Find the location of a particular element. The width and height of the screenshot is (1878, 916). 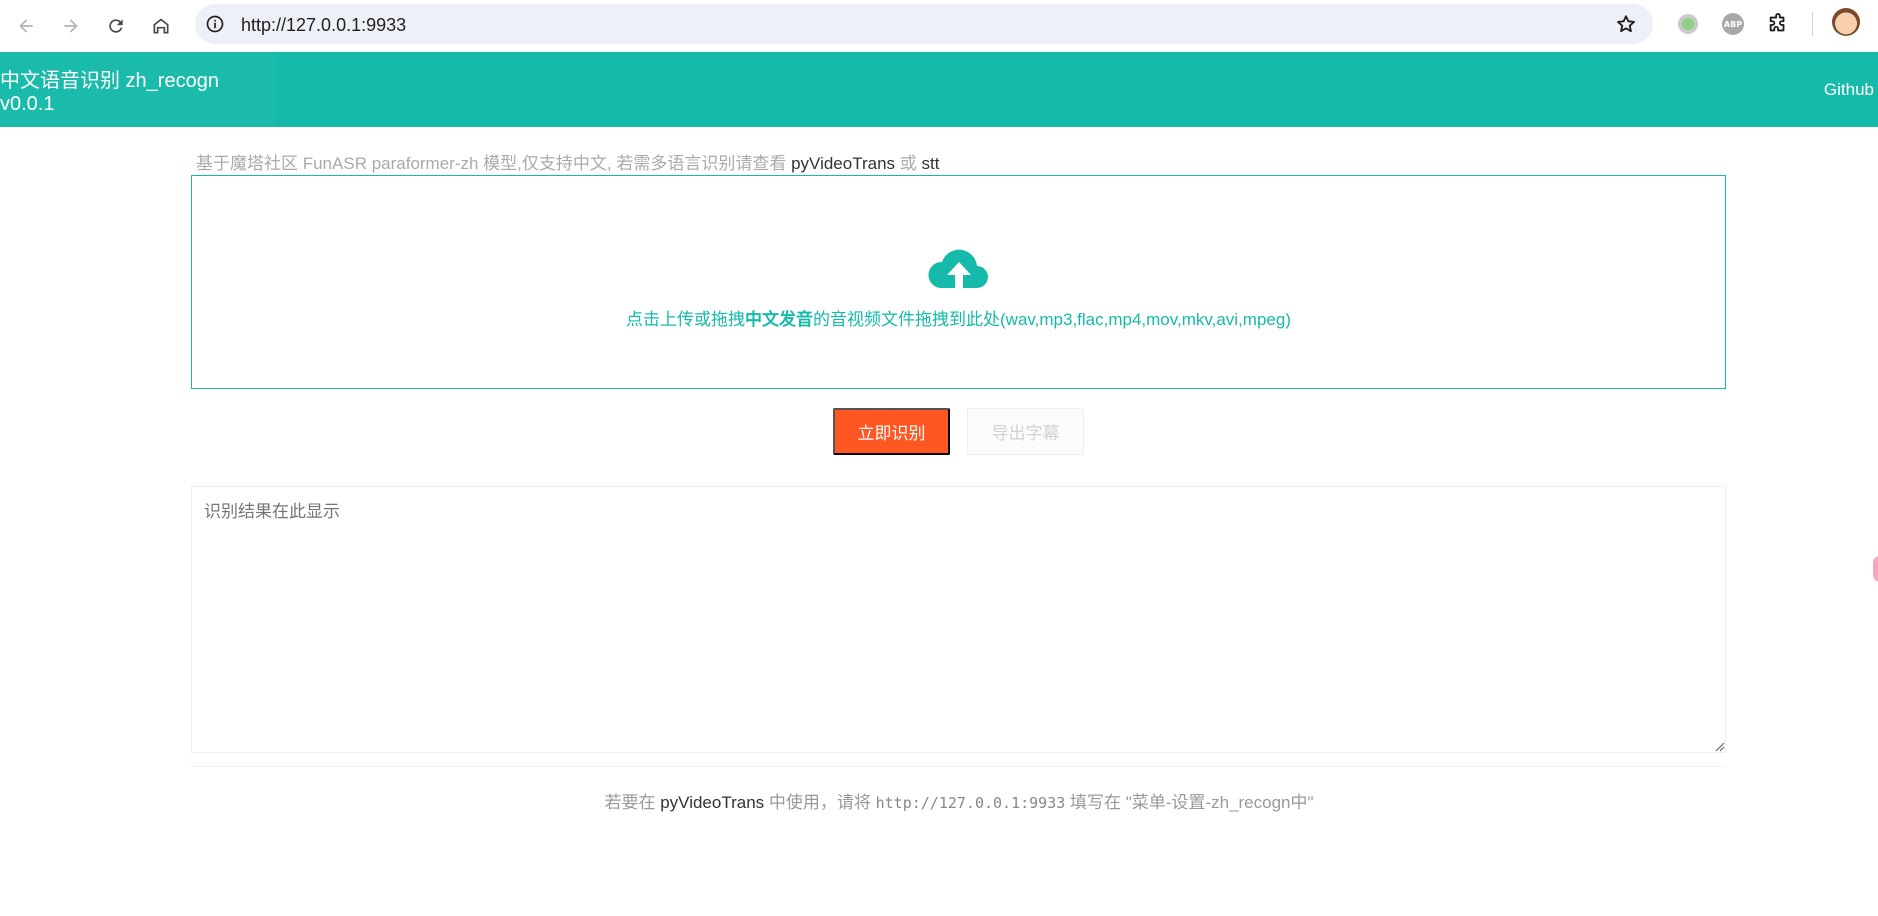

toolbar-separator is located at coordinates (1812, 24).